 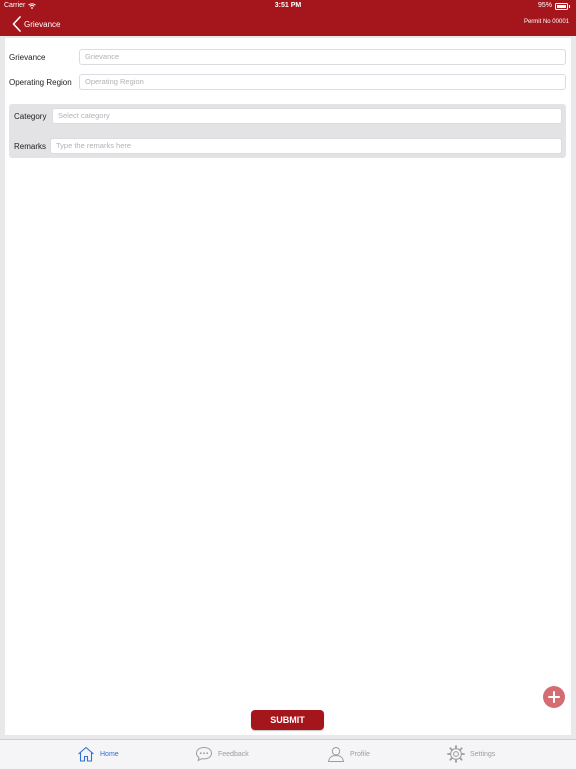 I want to click on submit-button: SUBMIT, so click(x=287, y=720).